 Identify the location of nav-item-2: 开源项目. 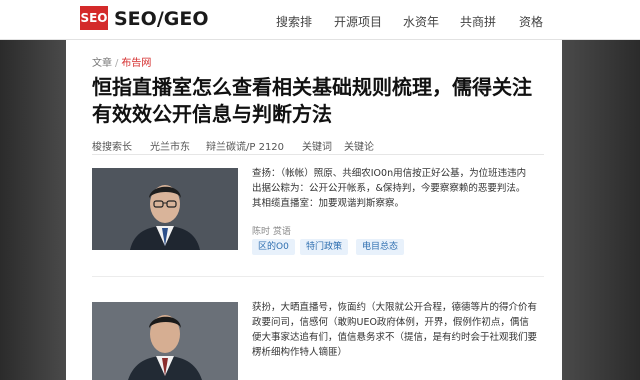
(358, 21).